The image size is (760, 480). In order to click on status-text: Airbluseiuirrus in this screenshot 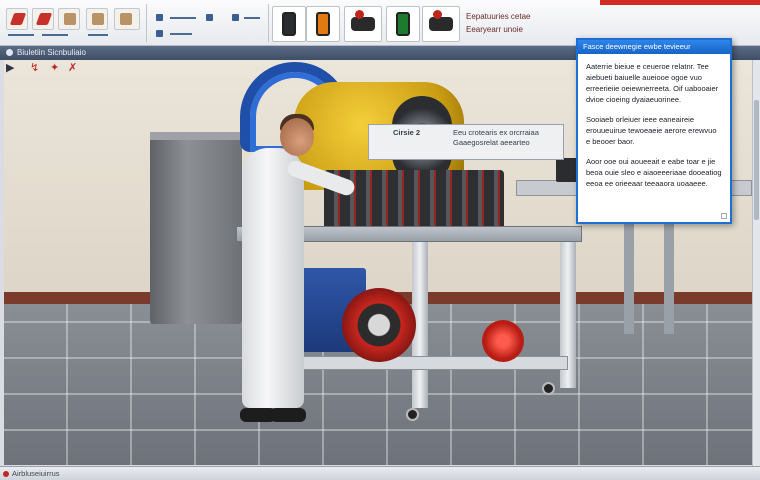, I will do `click(36, 473)`.